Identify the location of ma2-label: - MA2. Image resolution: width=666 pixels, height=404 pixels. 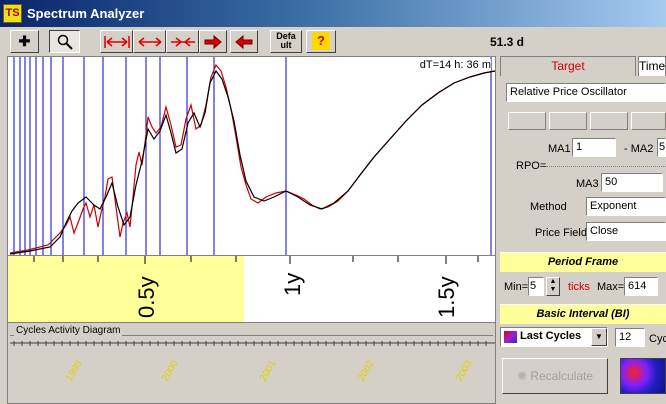
(639, 149).